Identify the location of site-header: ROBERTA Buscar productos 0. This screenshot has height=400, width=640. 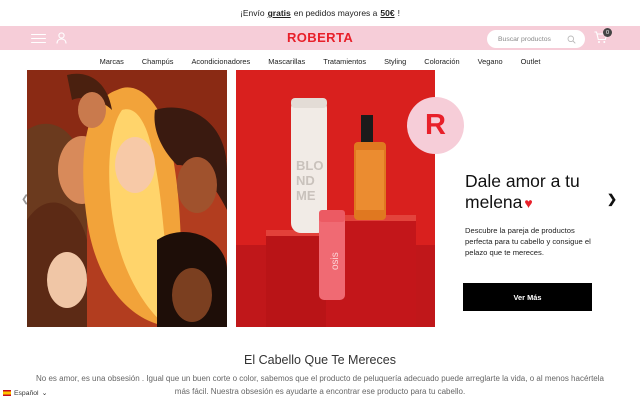
(320, 38).